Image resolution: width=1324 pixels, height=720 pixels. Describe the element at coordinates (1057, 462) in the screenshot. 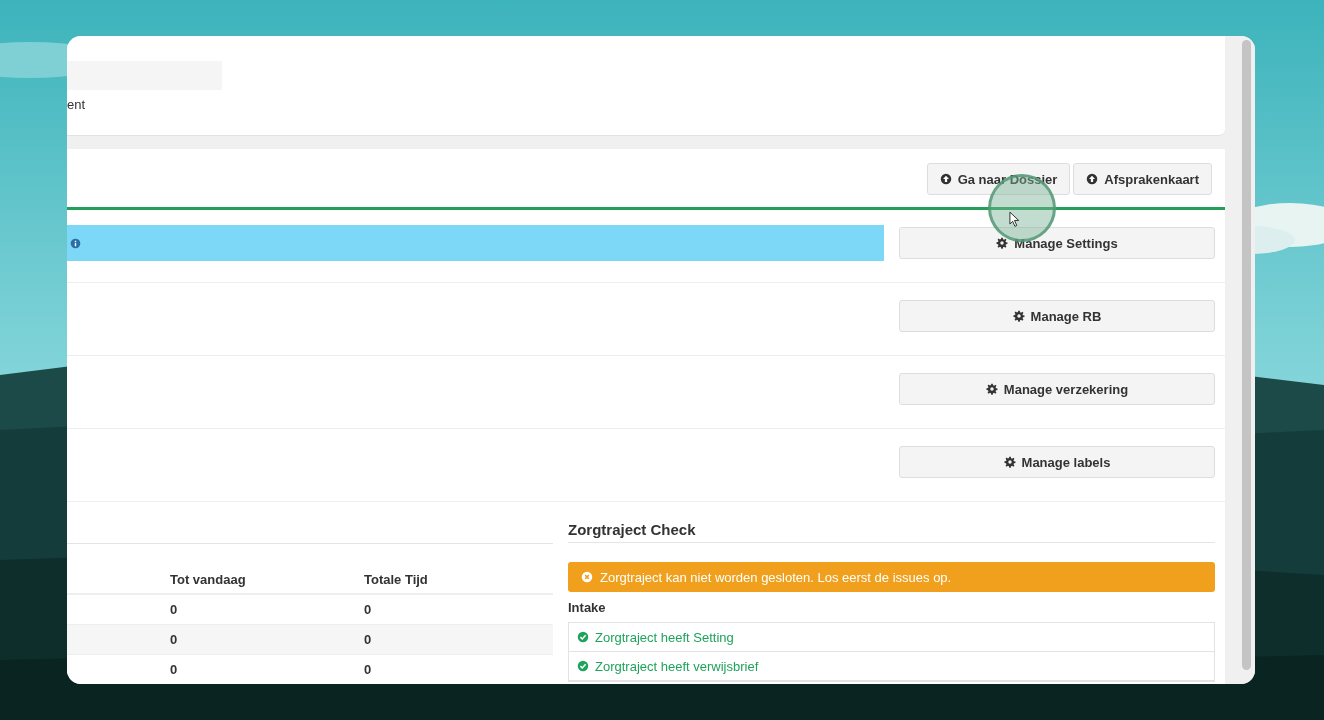

I see `manage-button: Manage labels` at that location.